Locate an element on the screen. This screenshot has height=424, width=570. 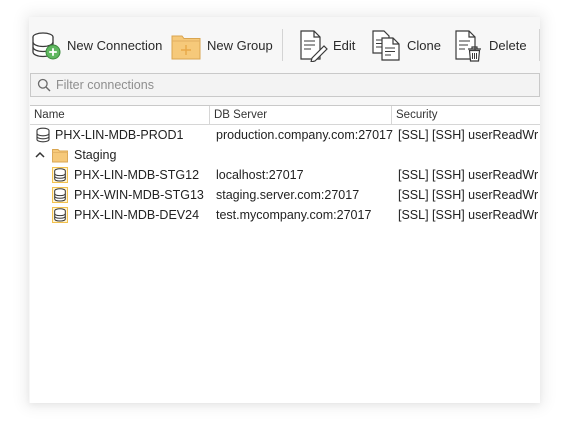
filter-box is located at coordinates (285, 85).